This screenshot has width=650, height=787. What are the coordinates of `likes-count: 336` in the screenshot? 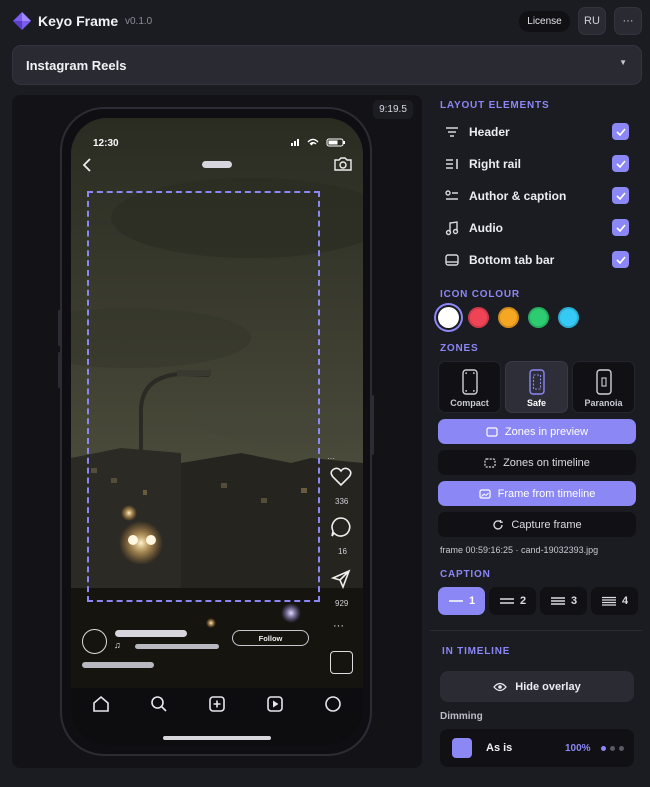 It's located at (342, 501).